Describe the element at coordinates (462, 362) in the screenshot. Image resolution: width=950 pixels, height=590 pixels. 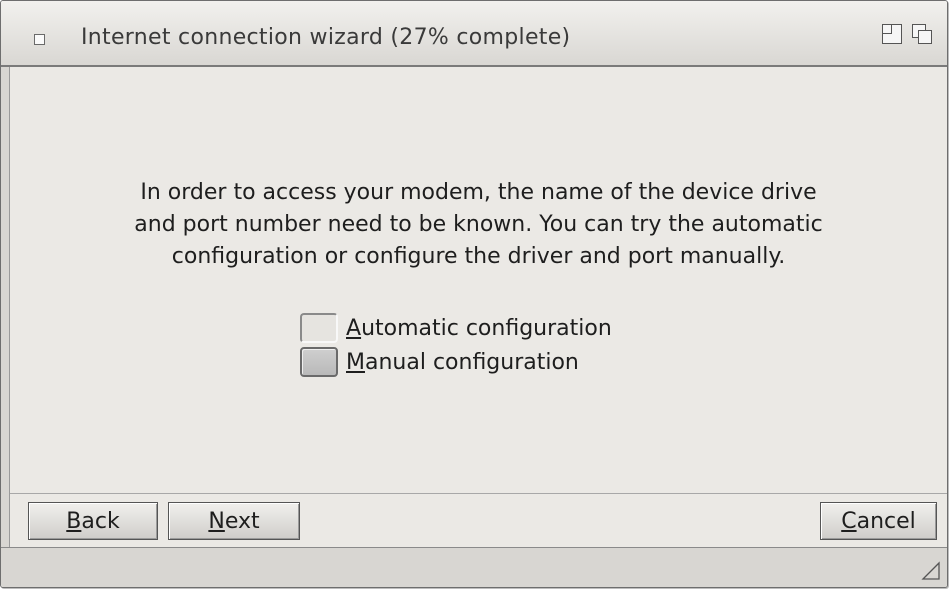
I see `manual-configuration-label: Manual configuration` at that location.